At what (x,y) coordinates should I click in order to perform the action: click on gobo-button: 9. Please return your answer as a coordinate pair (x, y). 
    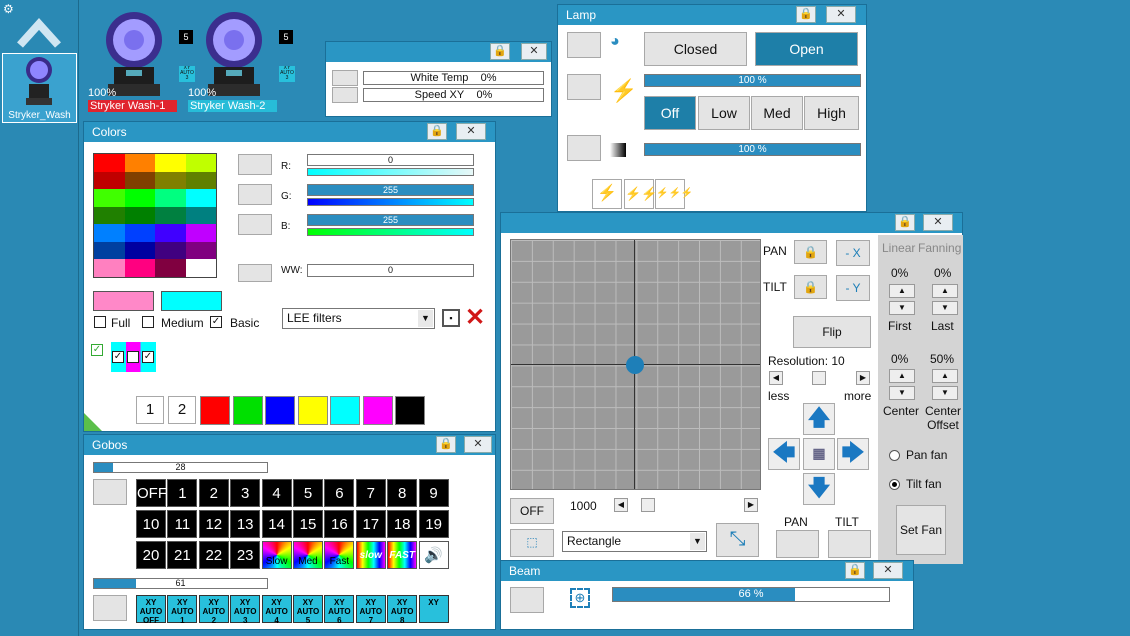
    Looking at the image, I should click on (433, 493).